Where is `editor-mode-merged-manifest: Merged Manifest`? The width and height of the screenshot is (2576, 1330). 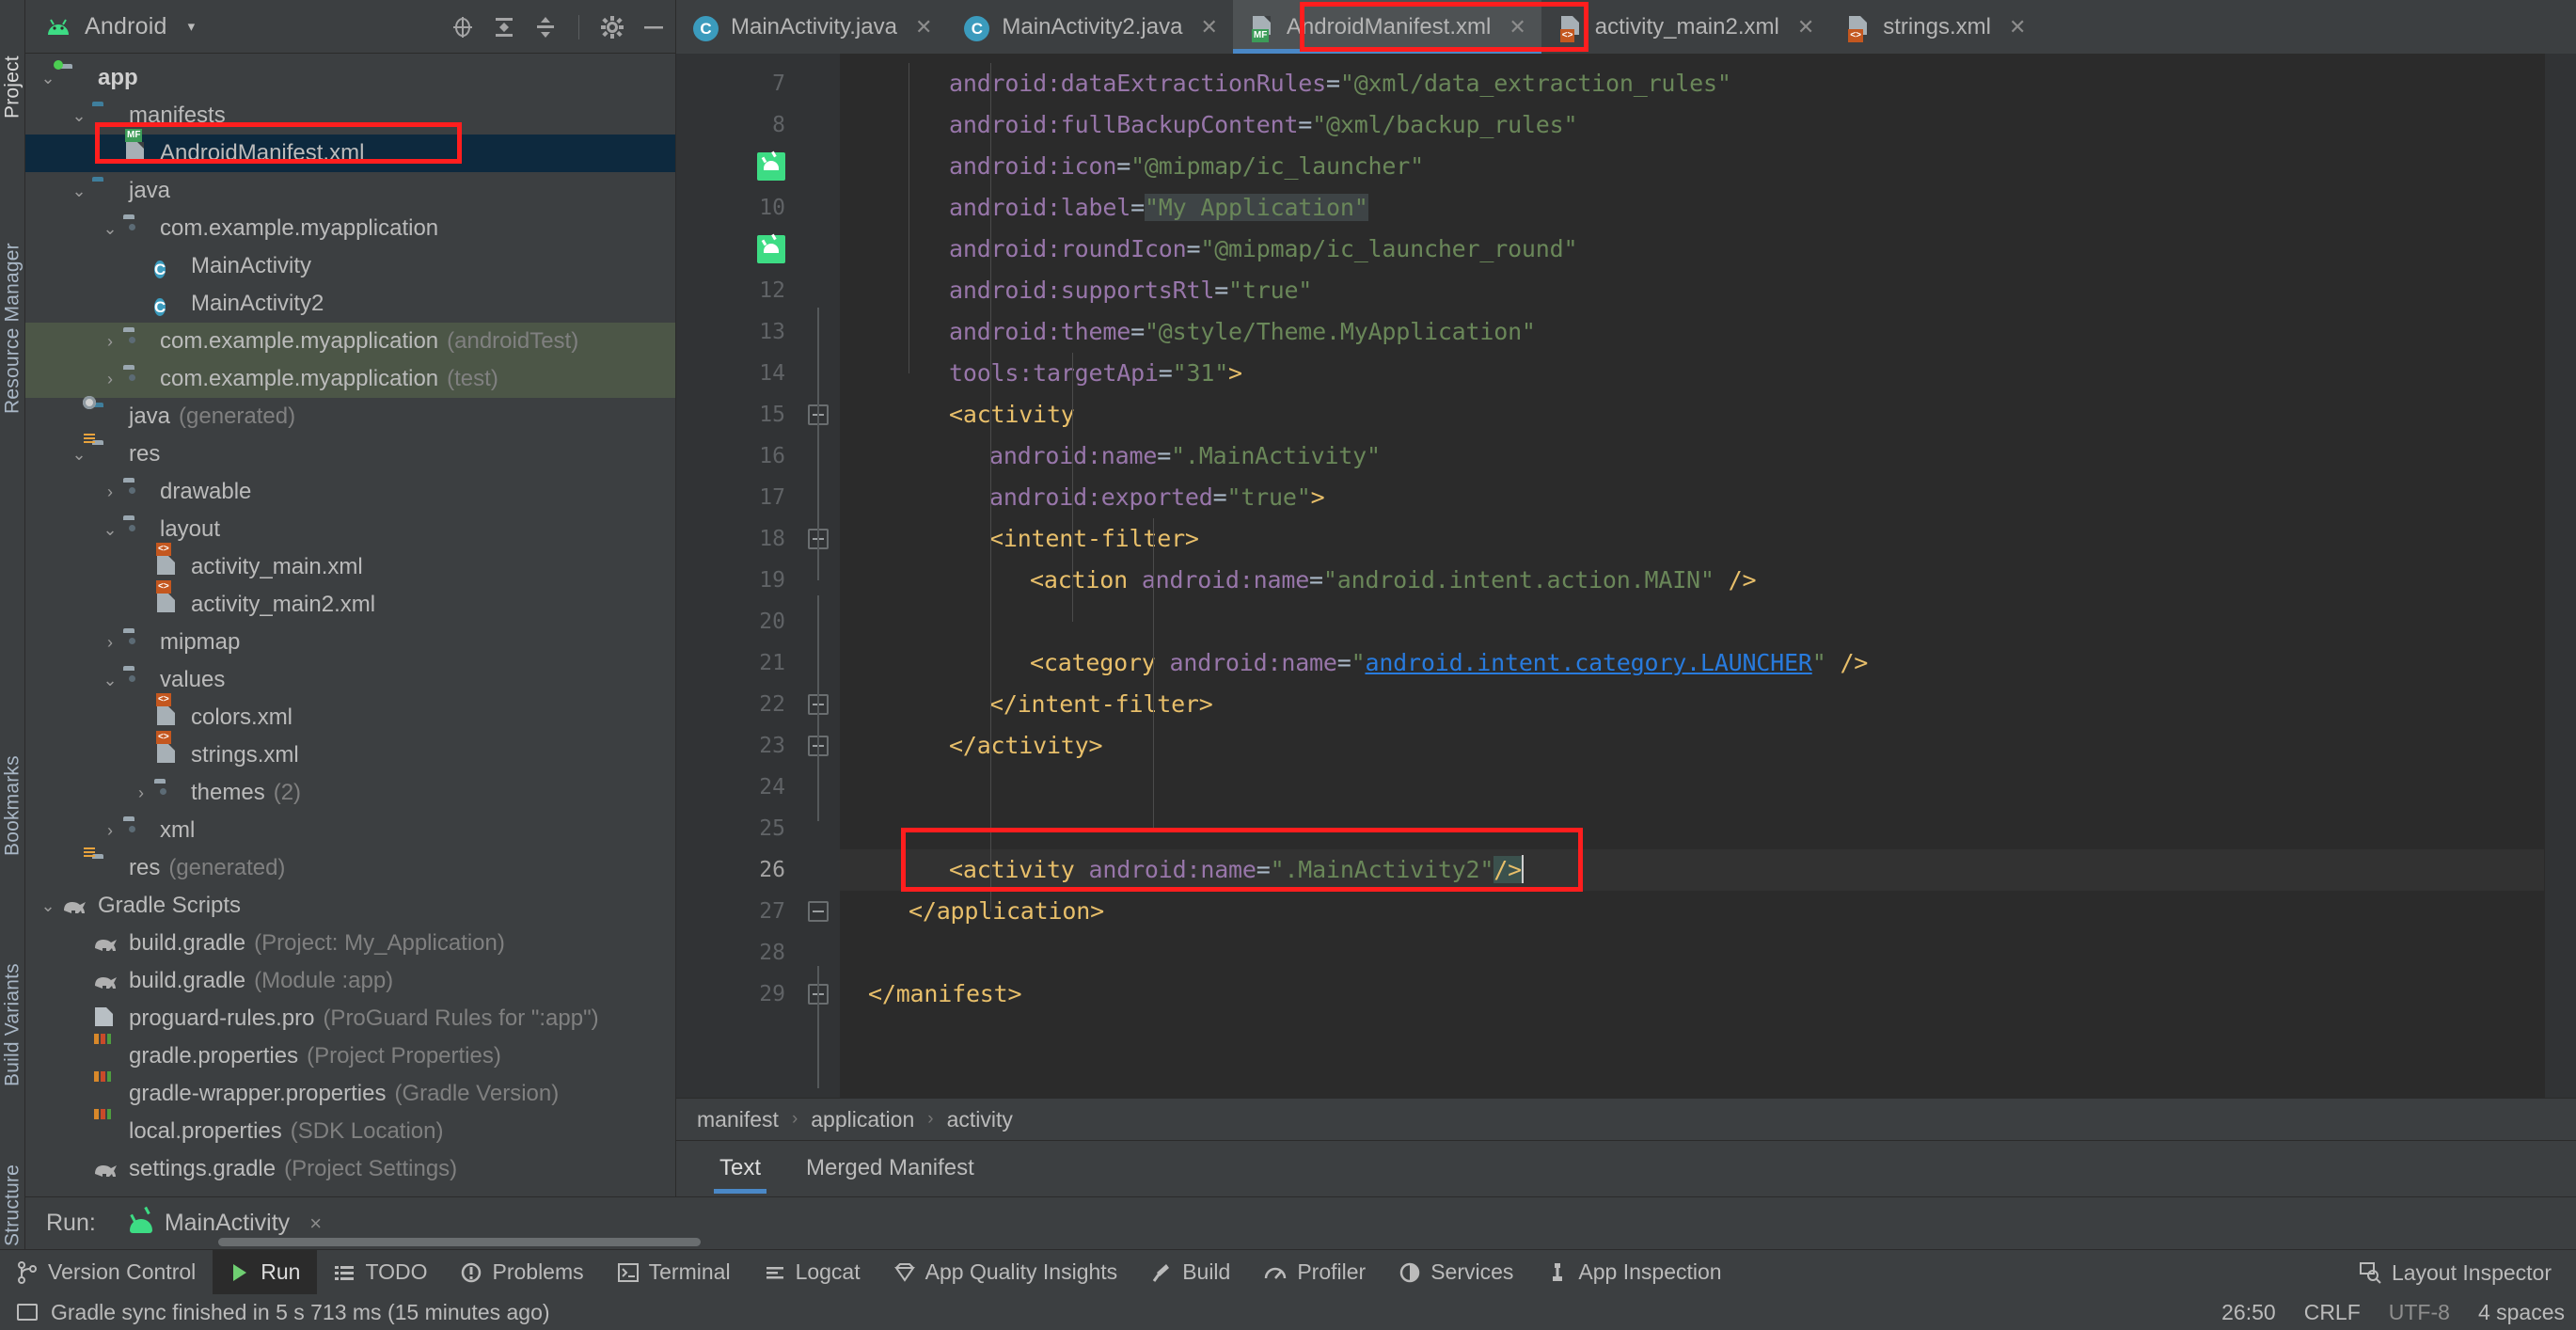
editor-mode-merged-manifest: Merged Manifest is located at coordinates (890, 1169).